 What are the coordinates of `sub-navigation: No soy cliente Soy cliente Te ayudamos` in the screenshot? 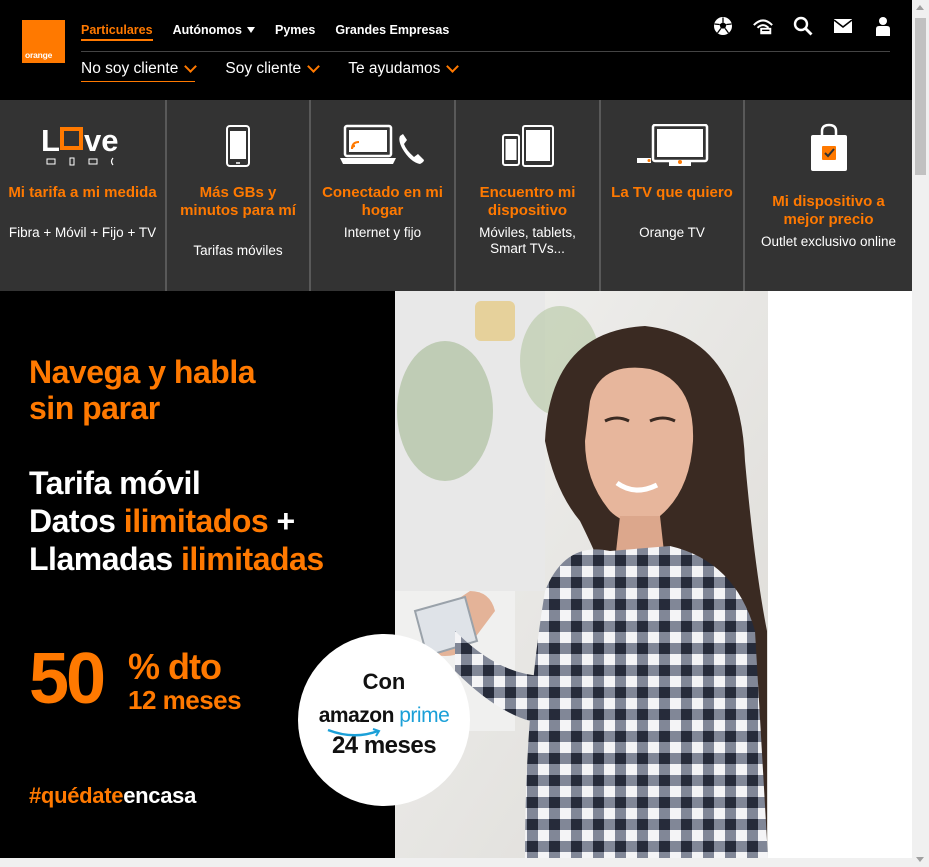 It's located at (270, 70).